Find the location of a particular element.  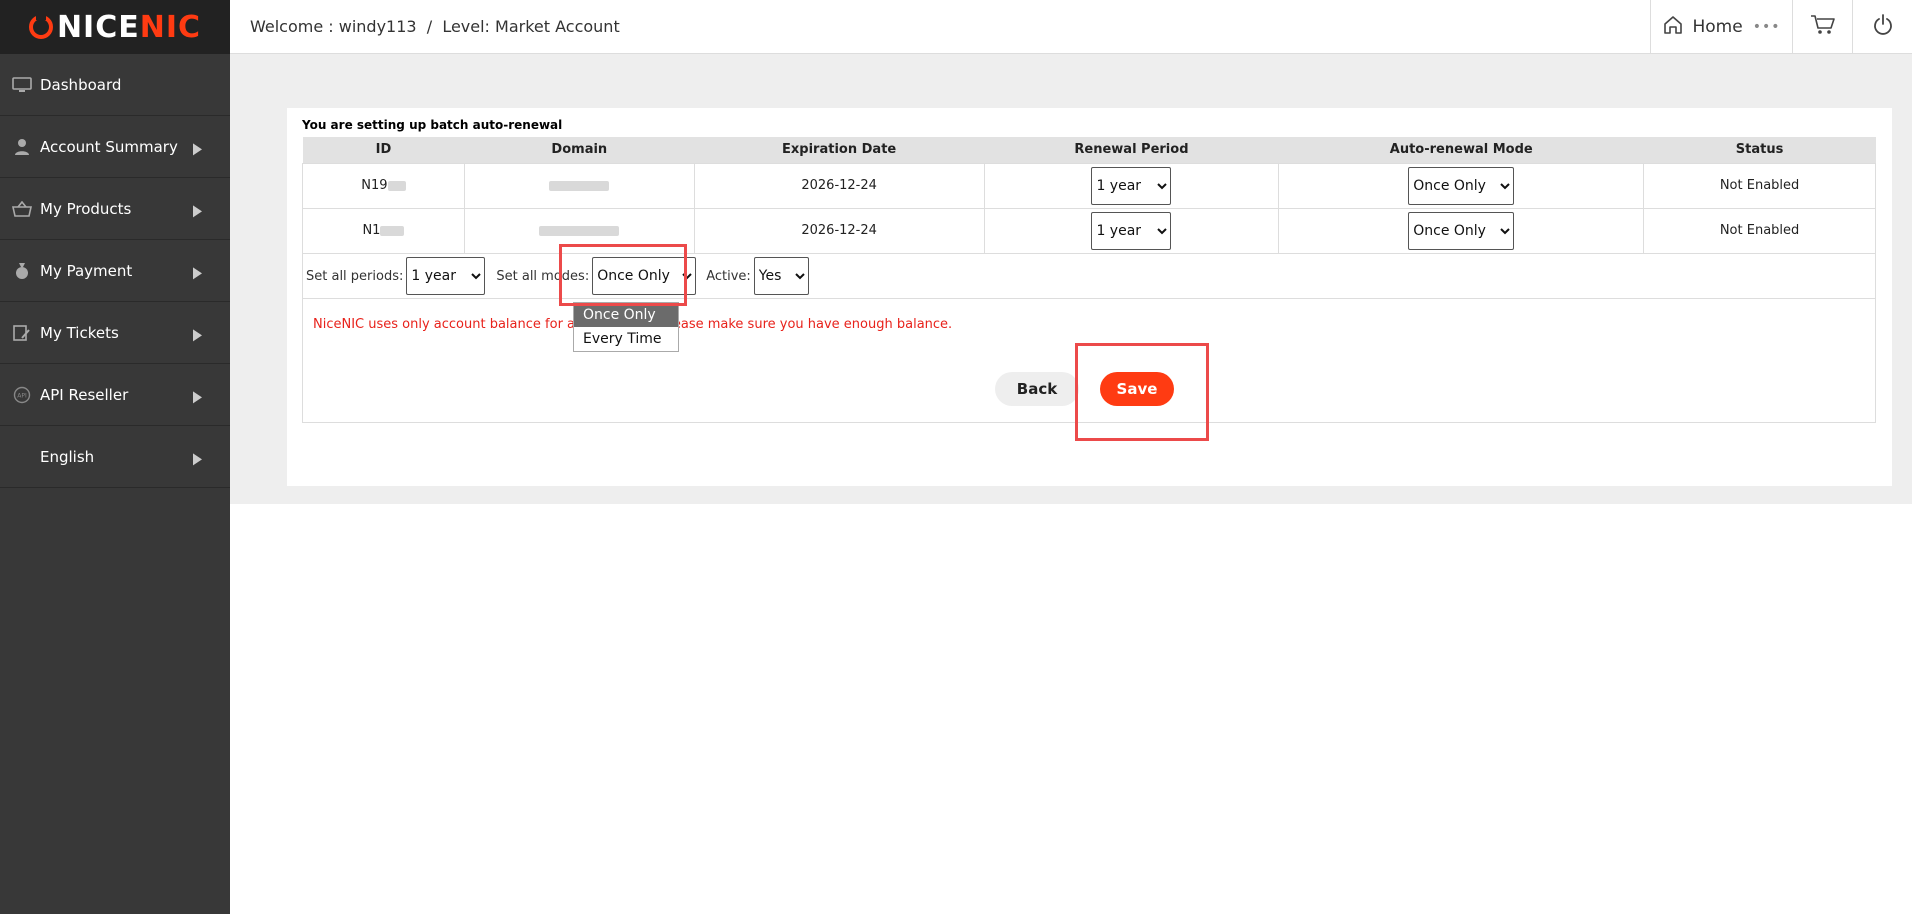

sidebar-item-english: English is located at coordinates (115, 457).